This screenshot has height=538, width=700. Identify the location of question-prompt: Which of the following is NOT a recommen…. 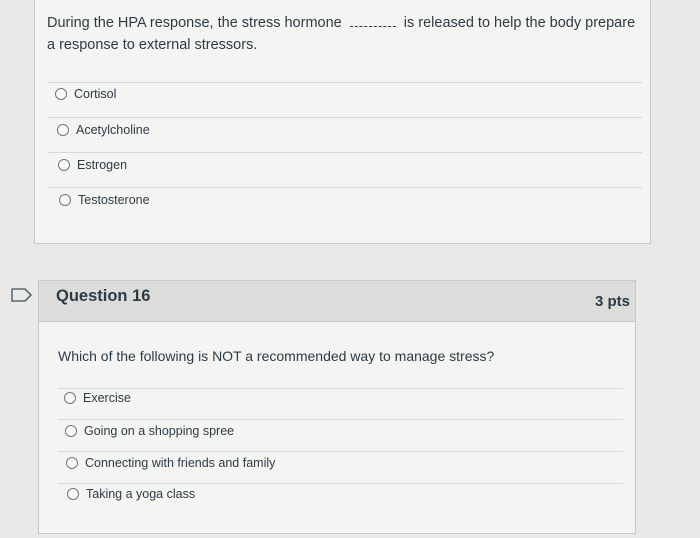
(276, 356).